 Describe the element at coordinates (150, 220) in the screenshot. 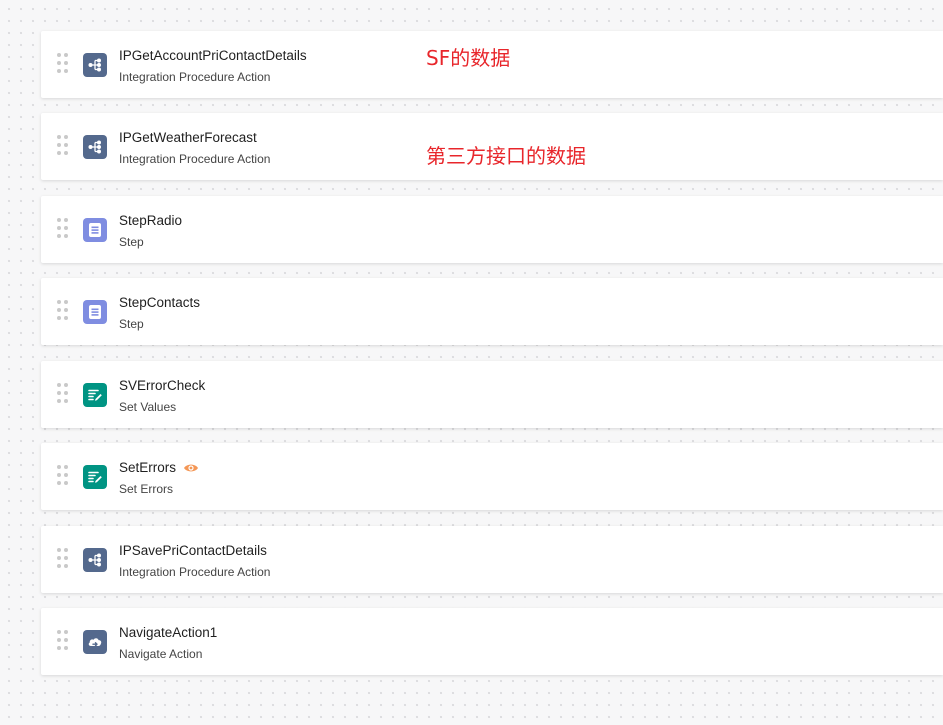

I see `step-name: StepRadio` at that location.